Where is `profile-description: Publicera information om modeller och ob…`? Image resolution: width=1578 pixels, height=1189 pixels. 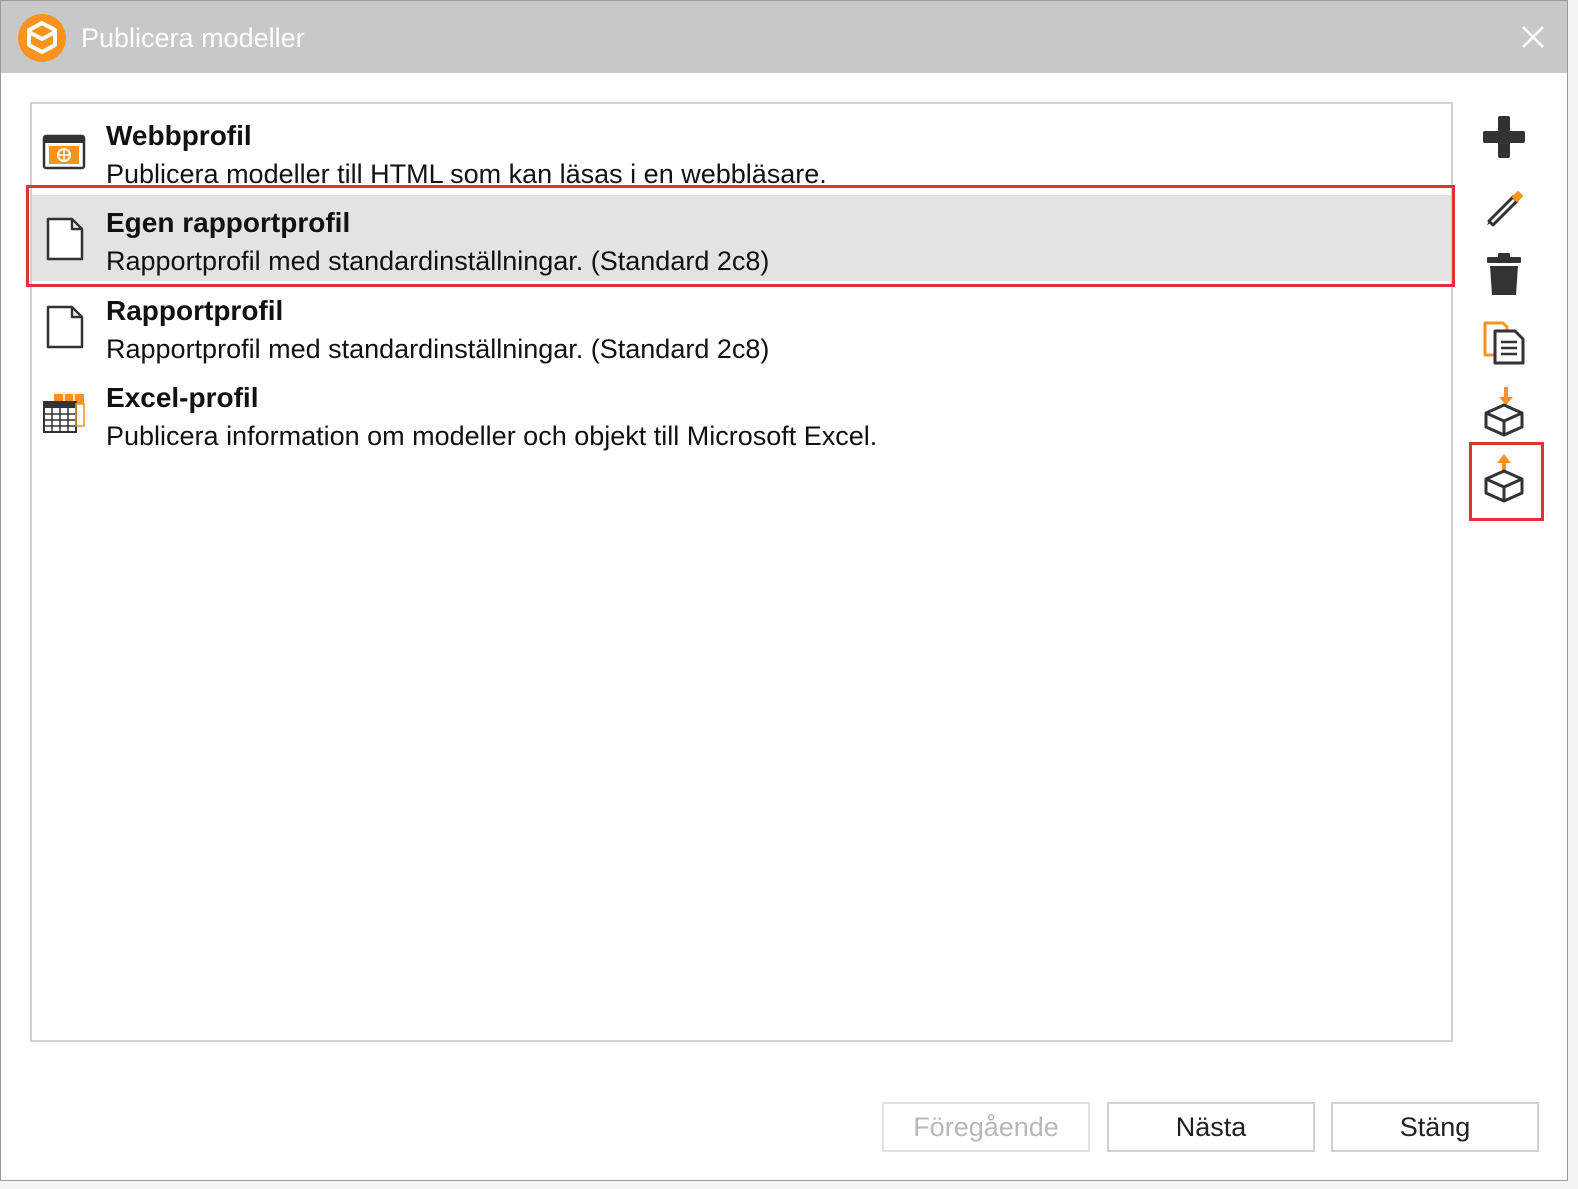 profile-description: Publicera information om modeller och ob… is located at coordinates (492, 436).